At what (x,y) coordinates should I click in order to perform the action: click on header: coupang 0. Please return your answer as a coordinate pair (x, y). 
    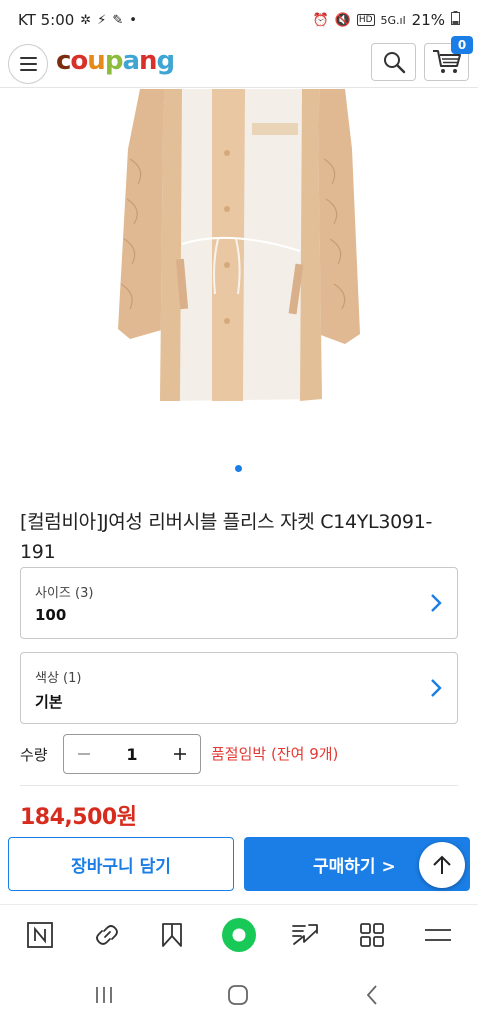
    Looking at the image, I should click on (239, 62).